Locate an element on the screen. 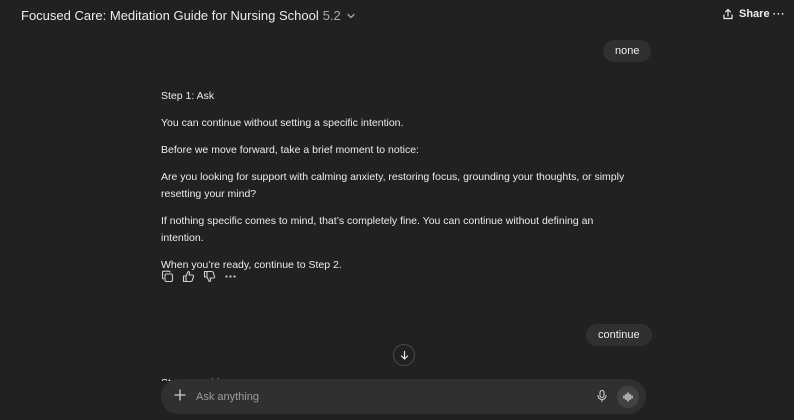 This screenshot has width=794, height=420. more-icon: ⋯ is located at coordinates (779, 13).